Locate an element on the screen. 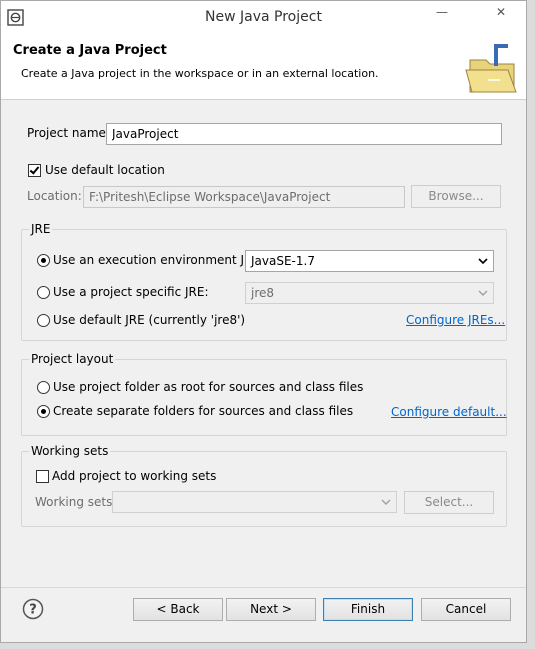 This screenshot has width=535, height=649. project-specific-jre-select: jre8 is located at coordinates (369, 293).